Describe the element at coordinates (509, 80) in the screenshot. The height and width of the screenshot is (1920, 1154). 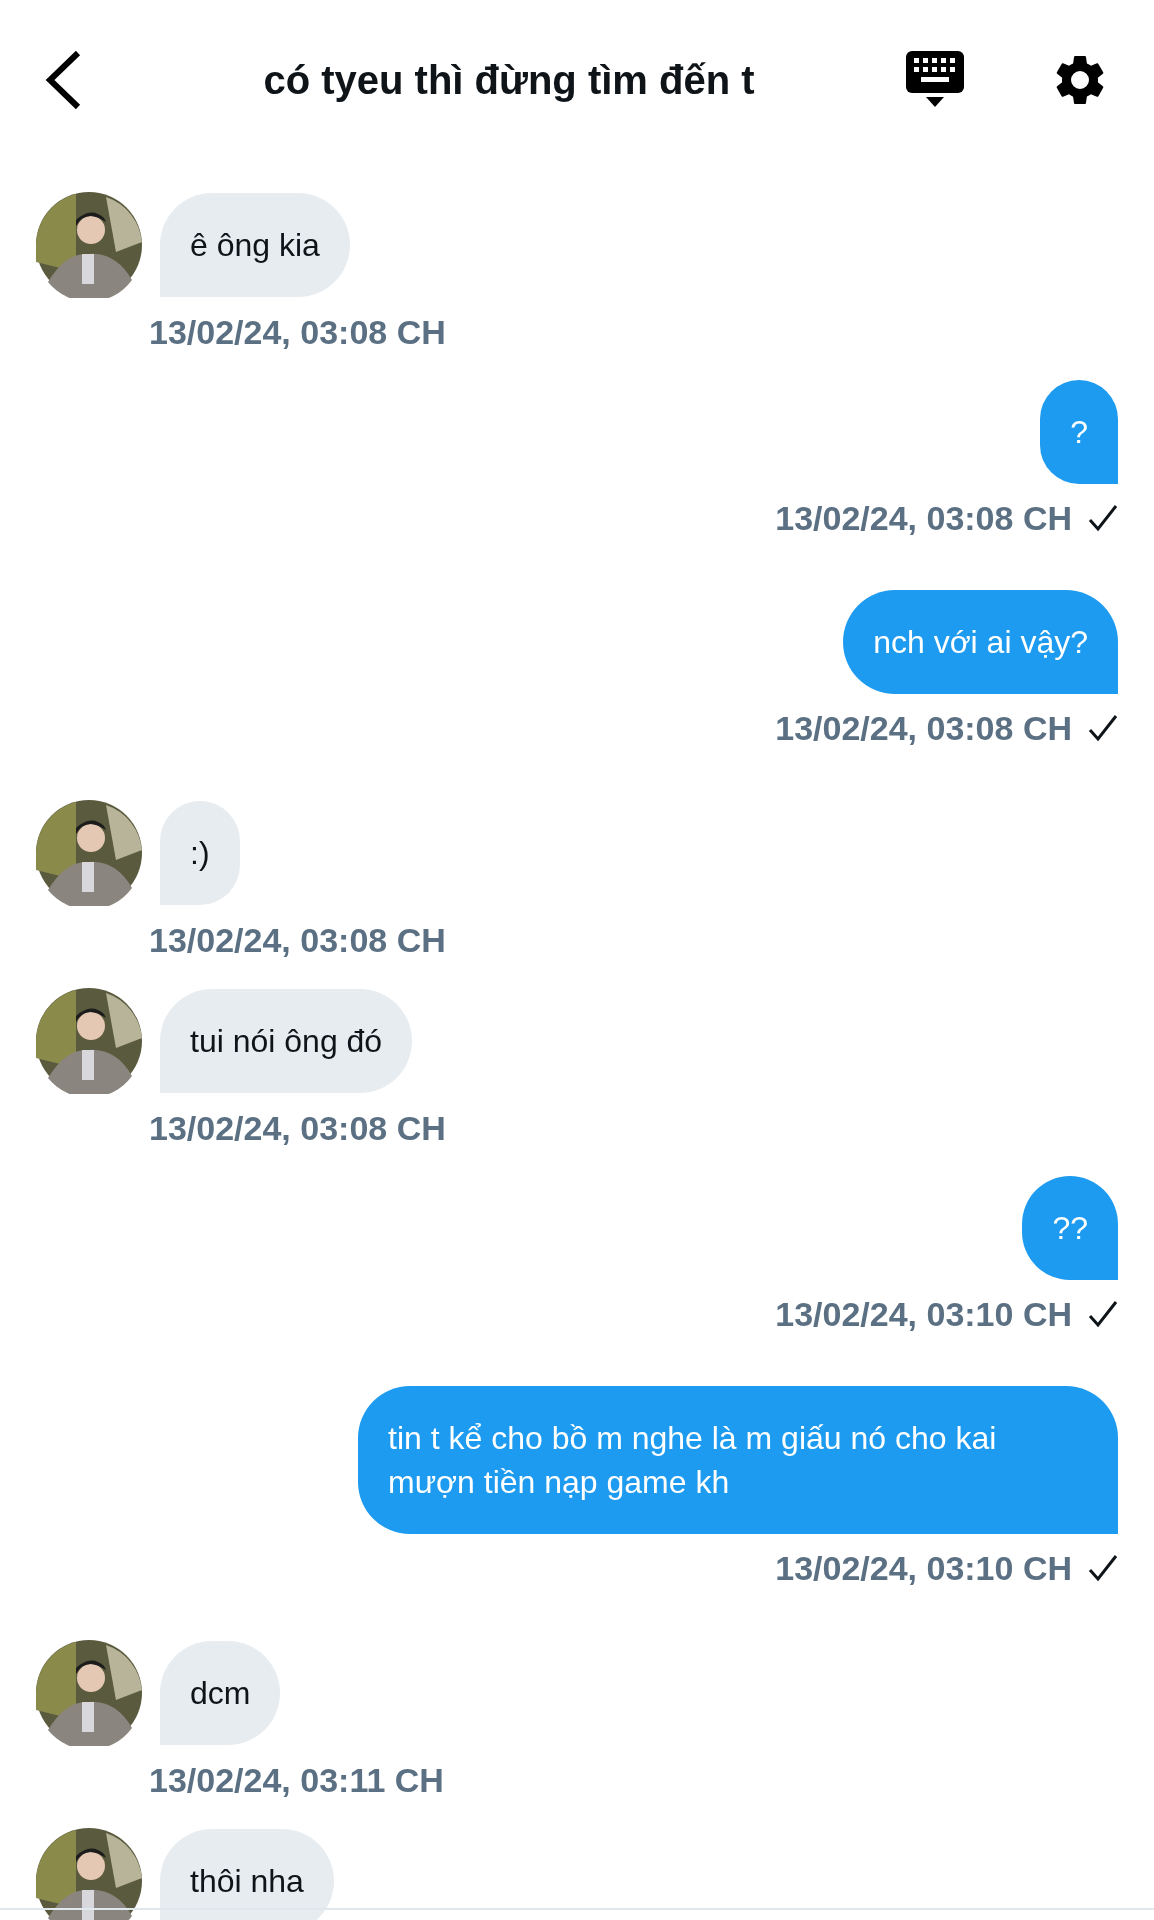
I see `chat-title: có tyeu thì đừng tìm đến t` at that location.